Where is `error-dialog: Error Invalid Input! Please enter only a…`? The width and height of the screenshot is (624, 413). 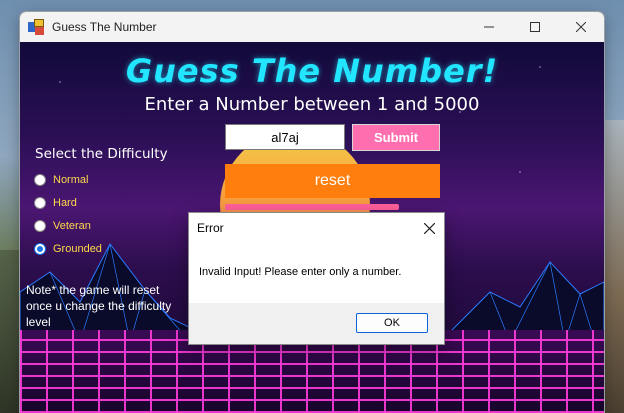
error-dialog: Error Invalid Input! Please enter only a… is located at coordinates (316, 278).